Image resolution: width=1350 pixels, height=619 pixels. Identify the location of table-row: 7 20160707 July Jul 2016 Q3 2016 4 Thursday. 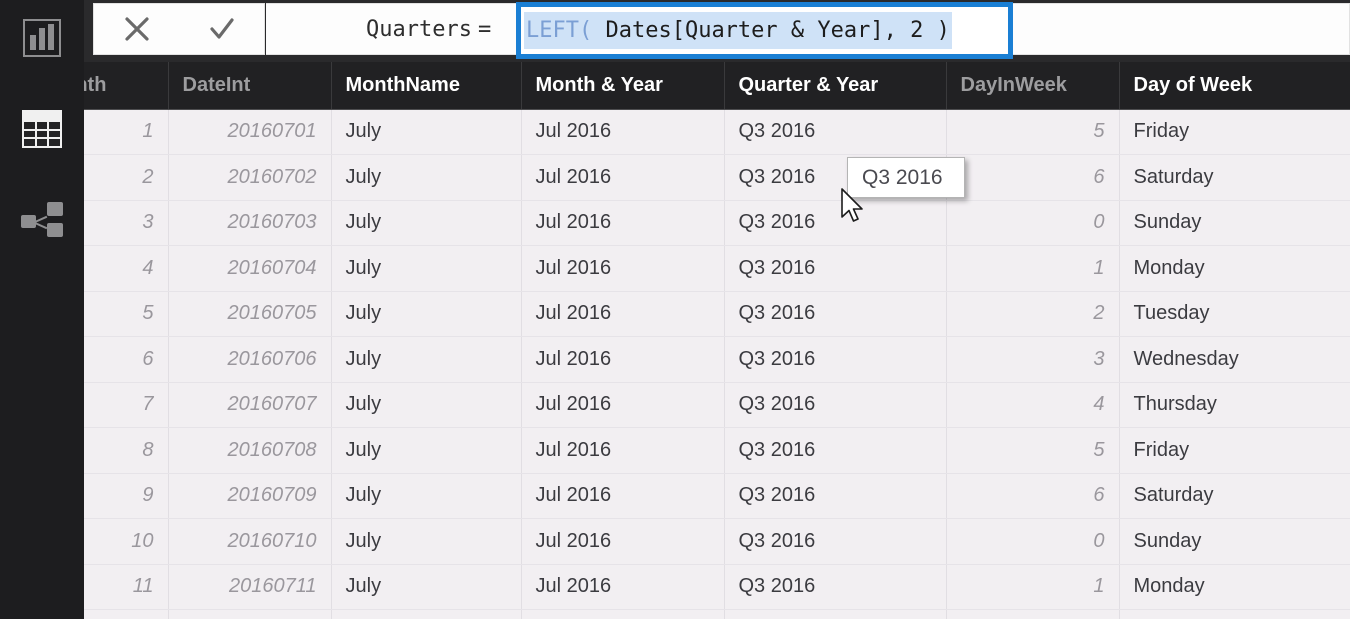
(717, 405).